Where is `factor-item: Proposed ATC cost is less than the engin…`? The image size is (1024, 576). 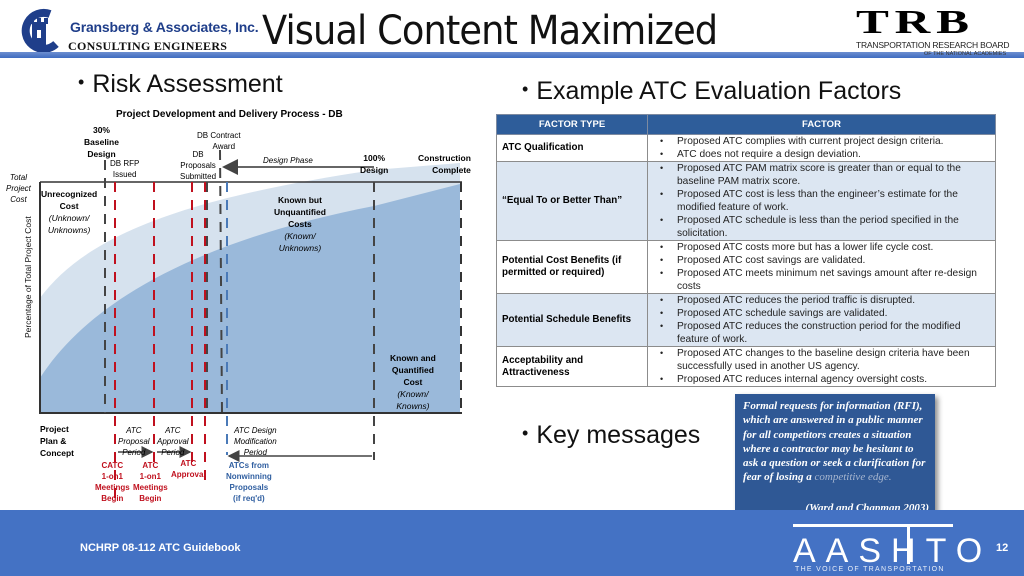
factor-item: Proposed ATC cost is less than the engin… is located at coordinates (827, 201).